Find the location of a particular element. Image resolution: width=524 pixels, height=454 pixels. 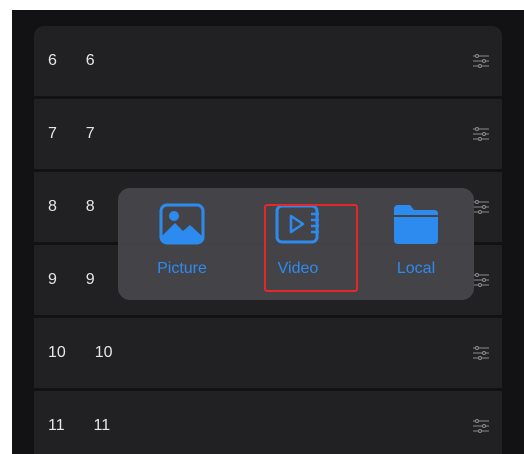

item-label: 10 10 is located at coordinates (80, 352).